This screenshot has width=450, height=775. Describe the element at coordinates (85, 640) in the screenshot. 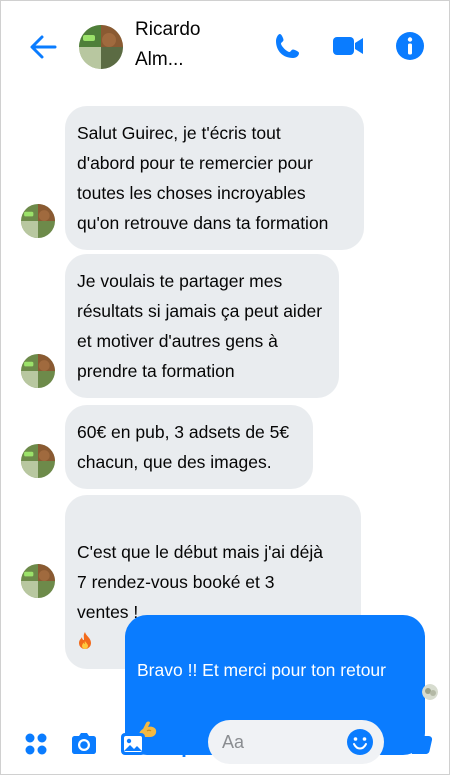

I see `fire-emoji-icon` at that location.